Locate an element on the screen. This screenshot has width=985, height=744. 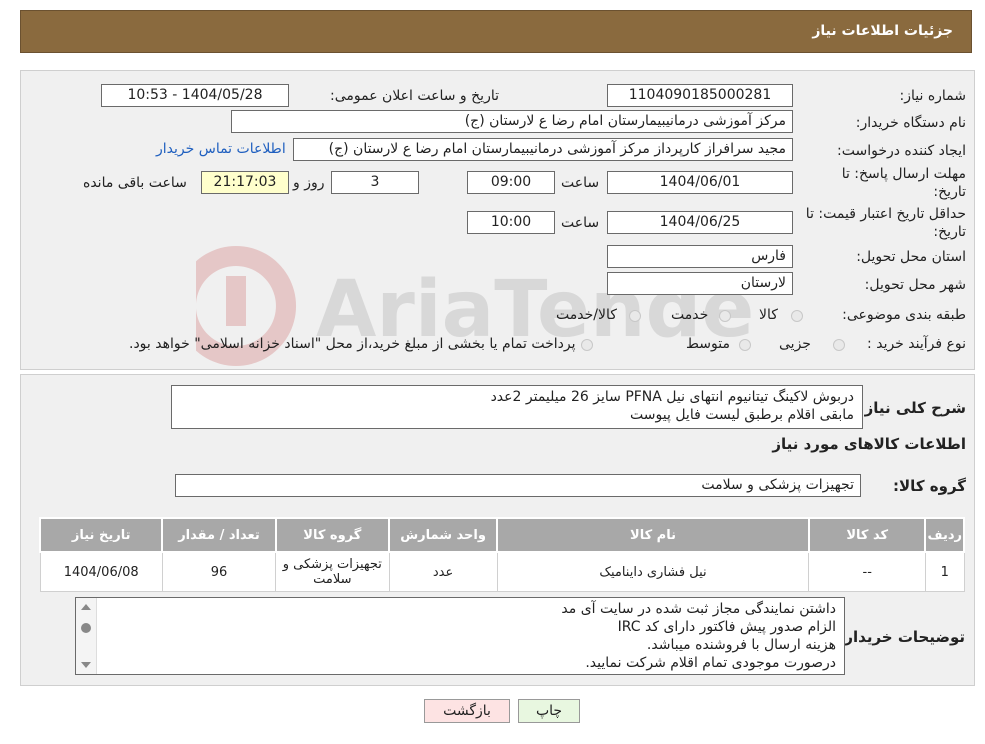
announce-field: 1404/05/28 - 10:53 is located at coordinates (195, 95).